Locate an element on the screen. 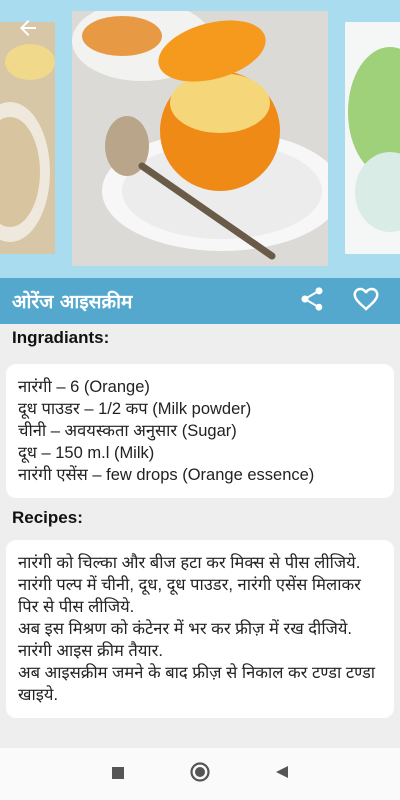 This screenshot has height=800, width=400. share-button is located at coordinates (312, 301).